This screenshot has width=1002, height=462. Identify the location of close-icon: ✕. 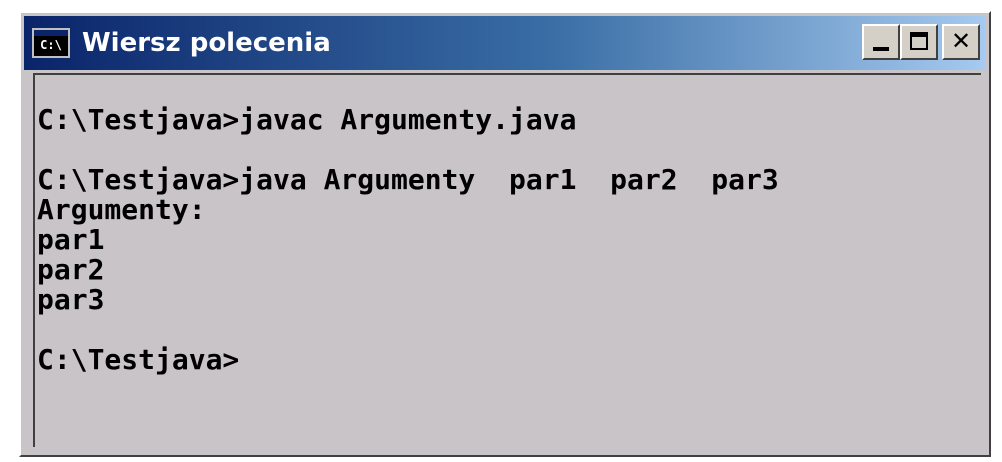
(961, 41).